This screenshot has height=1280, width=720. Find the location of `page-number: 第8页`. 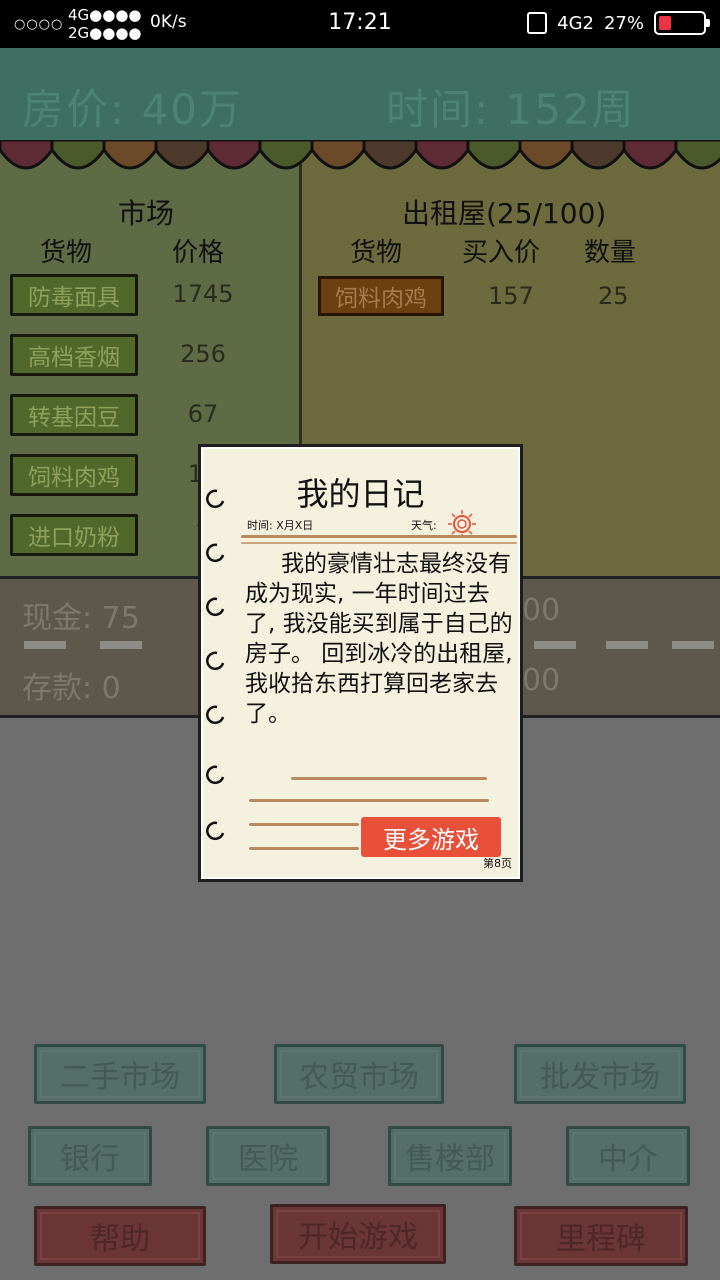

page-number: 第8页 is located at coordinates (497, 863).